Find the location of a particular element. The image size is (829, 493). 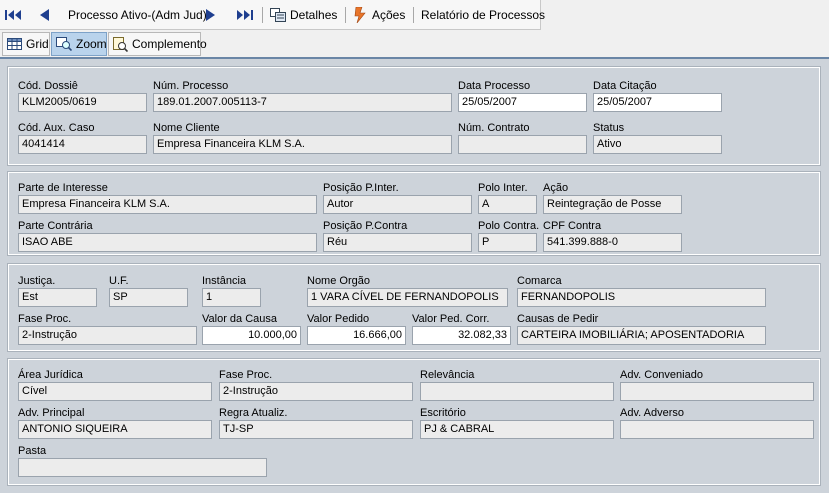

document-search-icon is located at coordinates (120, 44).